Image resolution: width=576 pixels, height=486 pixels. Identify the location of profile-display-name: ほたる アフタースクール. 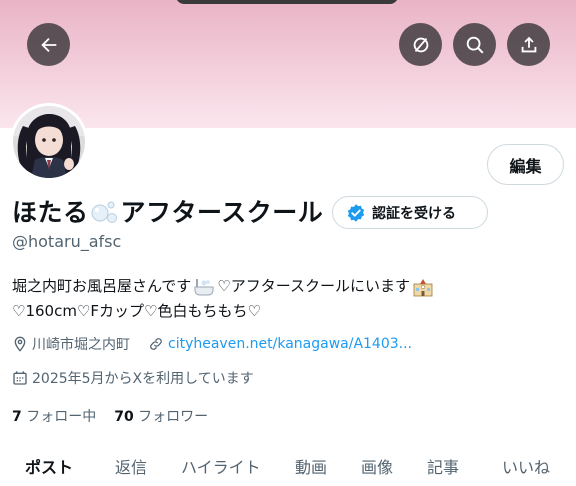
(167, 211).